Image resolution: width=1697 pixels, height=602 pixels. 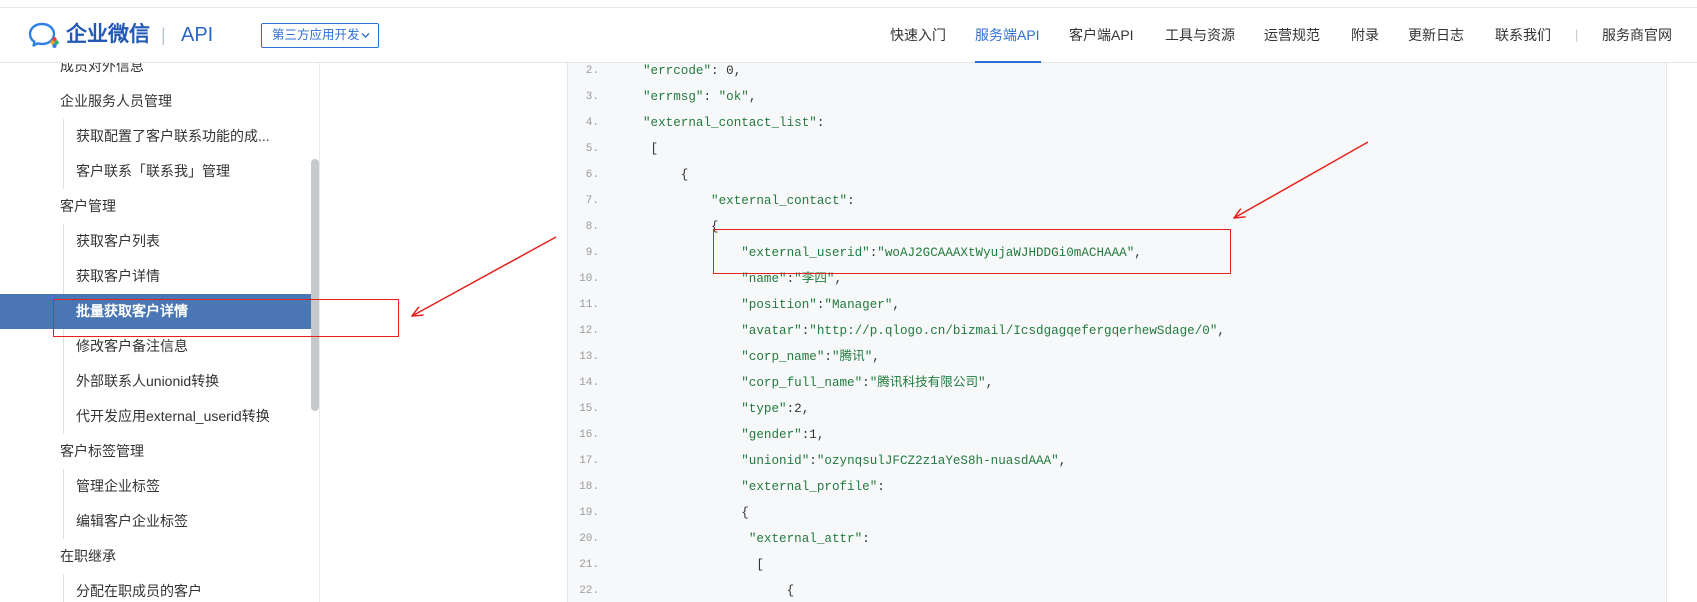 I want to click on sidebar-item-label: 成员对外信息, so click(x=102, y=68).